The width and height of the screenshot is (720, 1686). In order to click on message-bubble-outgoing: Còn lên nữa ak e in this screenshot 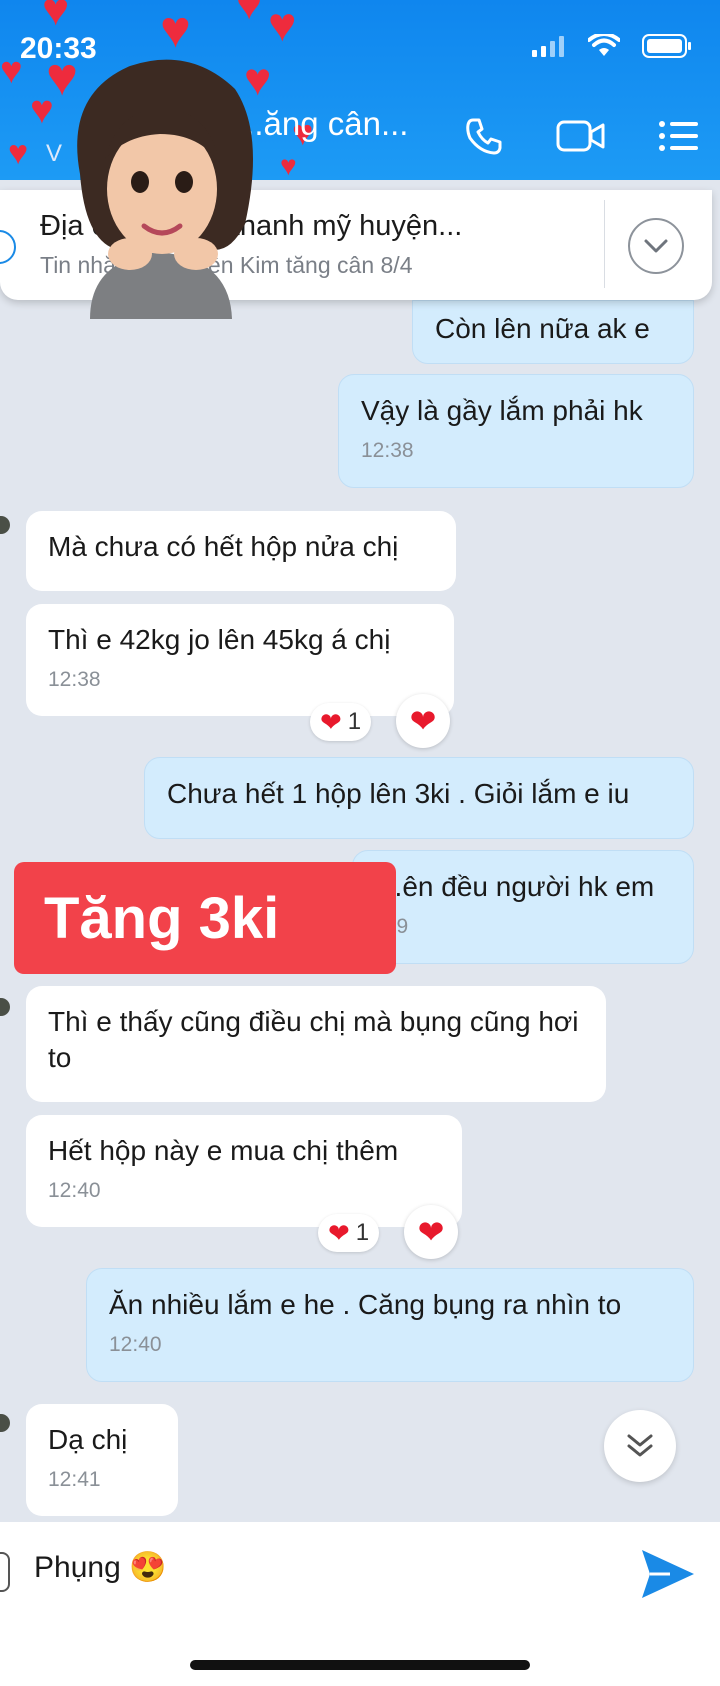, I will do `click(553, 332)`.